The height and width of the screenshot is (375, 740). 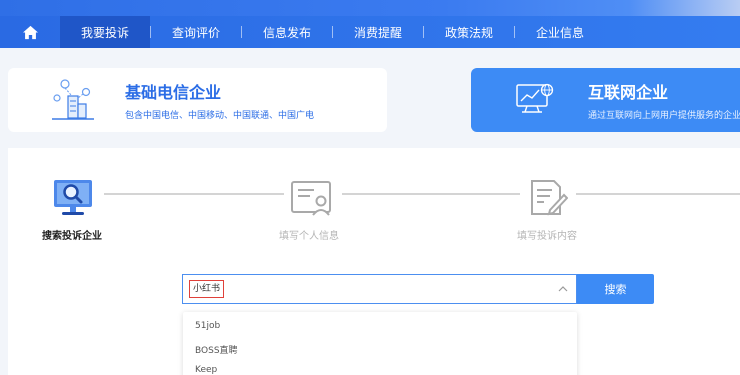 I want to click on monitor-search-icon, so click(x=73, y=197).